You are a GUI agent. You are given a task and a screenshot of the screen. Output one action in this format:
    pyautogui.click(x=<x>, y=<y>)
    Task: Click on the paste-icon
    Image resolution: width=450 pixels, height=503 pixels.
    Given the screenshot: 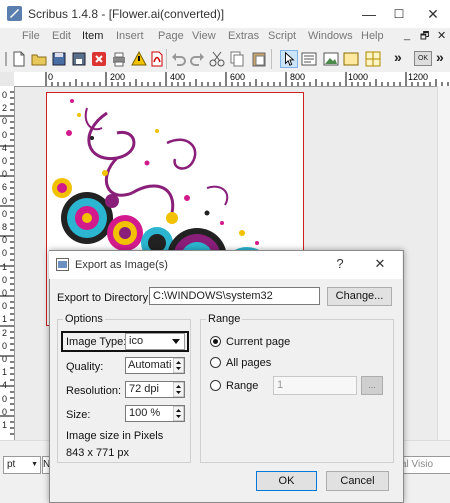 What is the action you would take?
    pyautogui.click(x=259, y=59)
    